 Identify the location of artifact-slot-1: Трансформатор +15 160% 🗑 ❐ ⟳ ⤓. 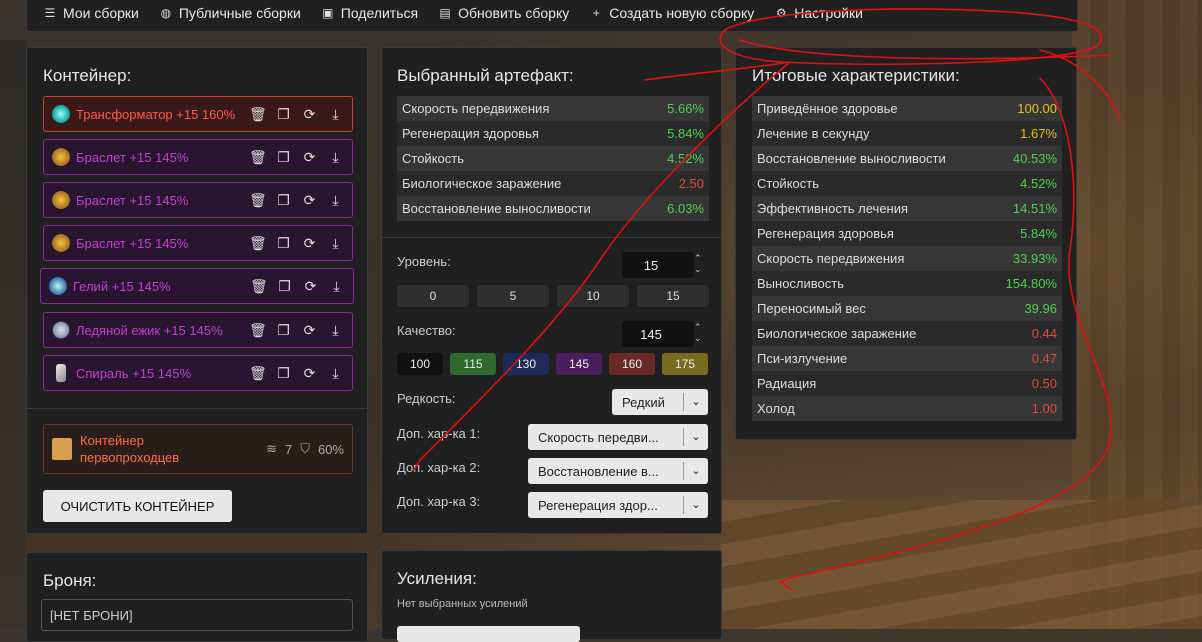
(198, 114).